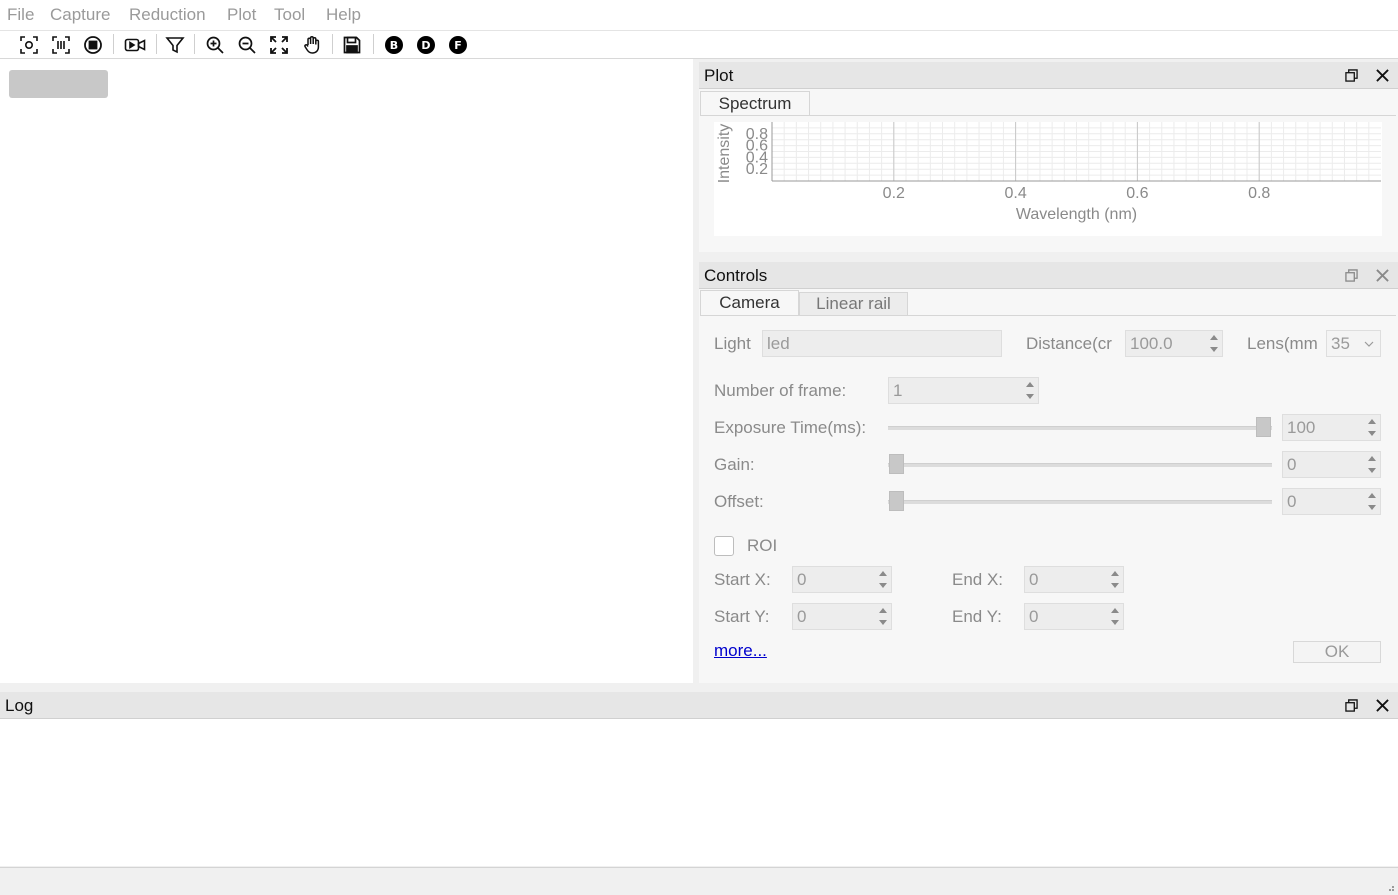 The height and width of the screenshot is (895, 1398). Describe the element at coordinates (1353, 343) in the screenshot. I see `lens-select: 35` at that location.